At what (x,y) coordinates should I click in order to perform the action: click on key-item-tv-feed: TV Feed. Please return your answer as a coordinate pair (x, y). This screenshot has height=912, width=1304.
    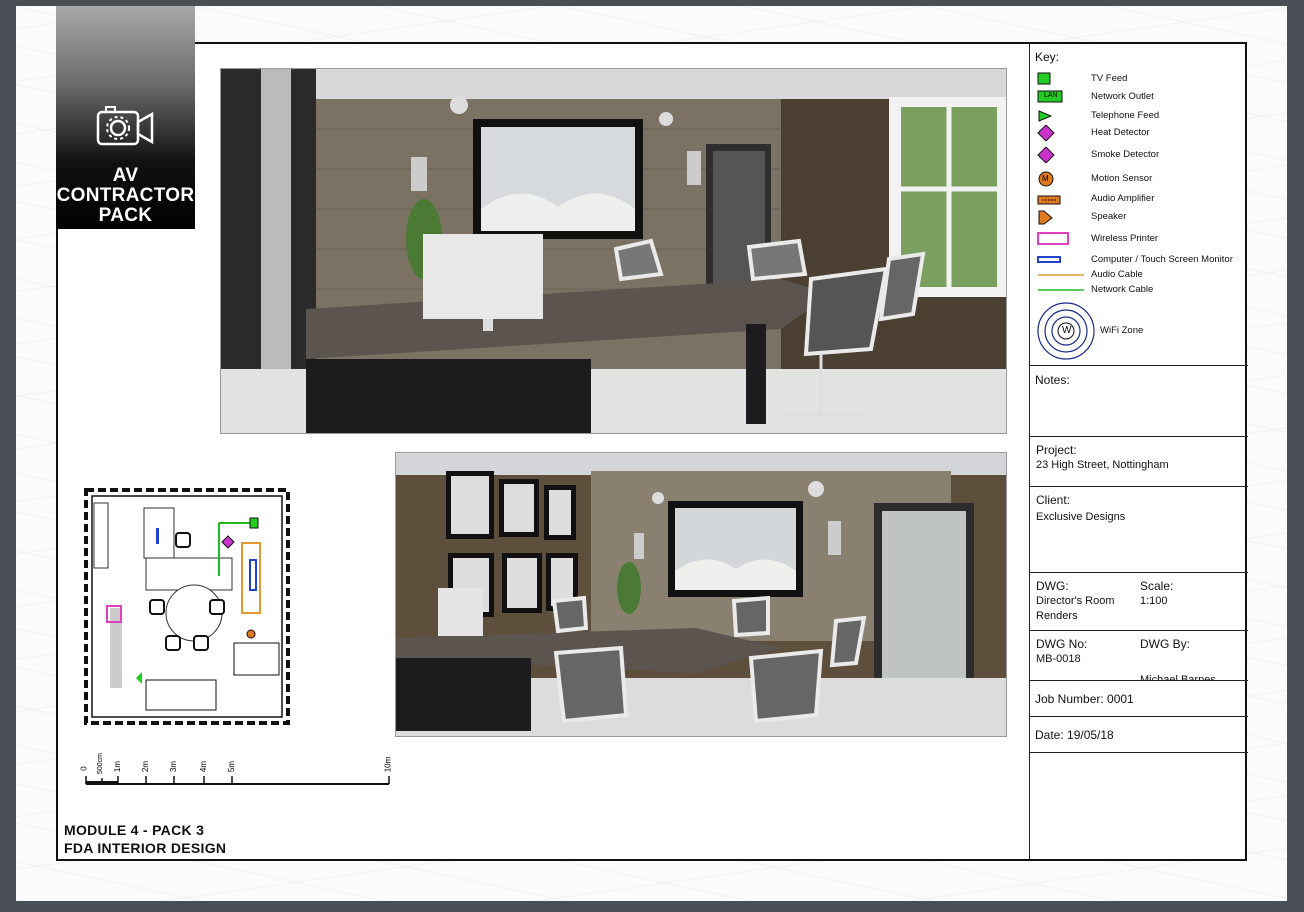
    Looking at the image, I should click on (1141, 79).